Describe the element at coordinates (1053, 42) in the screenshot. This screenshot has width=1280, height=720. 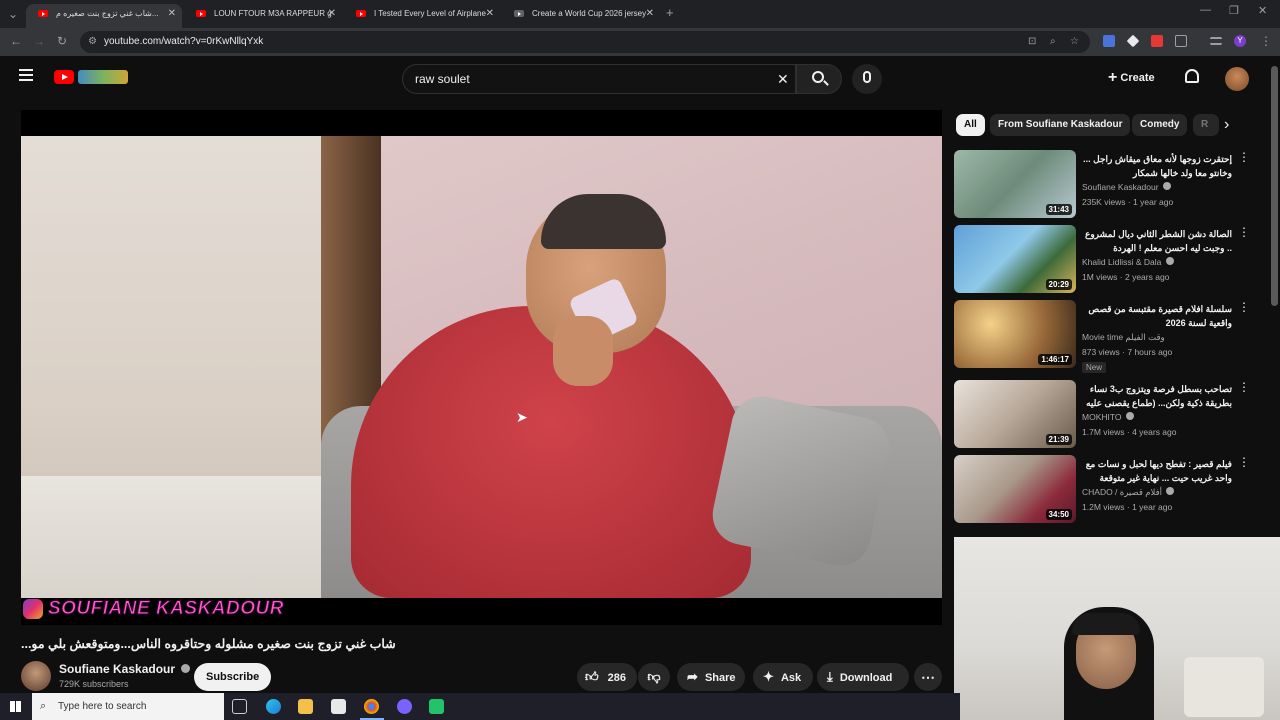
I see `zoom-icon: ⌕` at that location.